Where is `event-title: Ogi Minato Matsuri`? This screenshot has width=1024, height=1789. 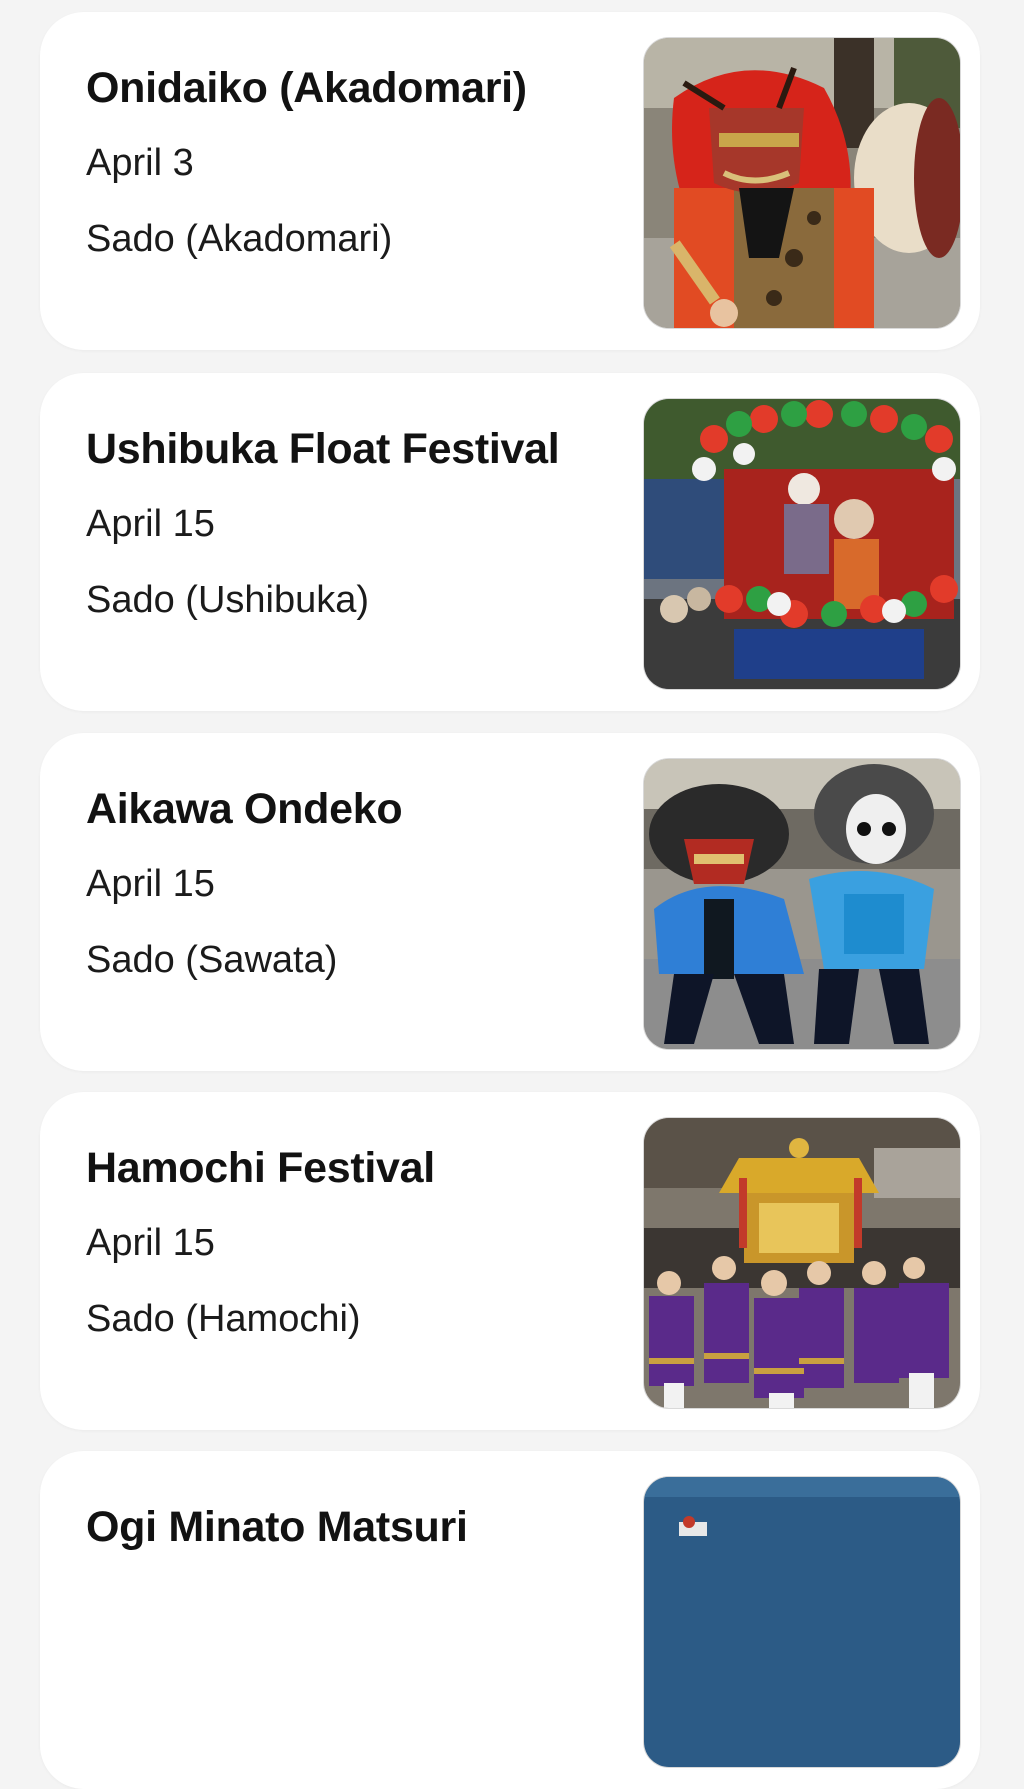
event-title: Ogi Minato Matsuri is located at coordinates (277, 1527).